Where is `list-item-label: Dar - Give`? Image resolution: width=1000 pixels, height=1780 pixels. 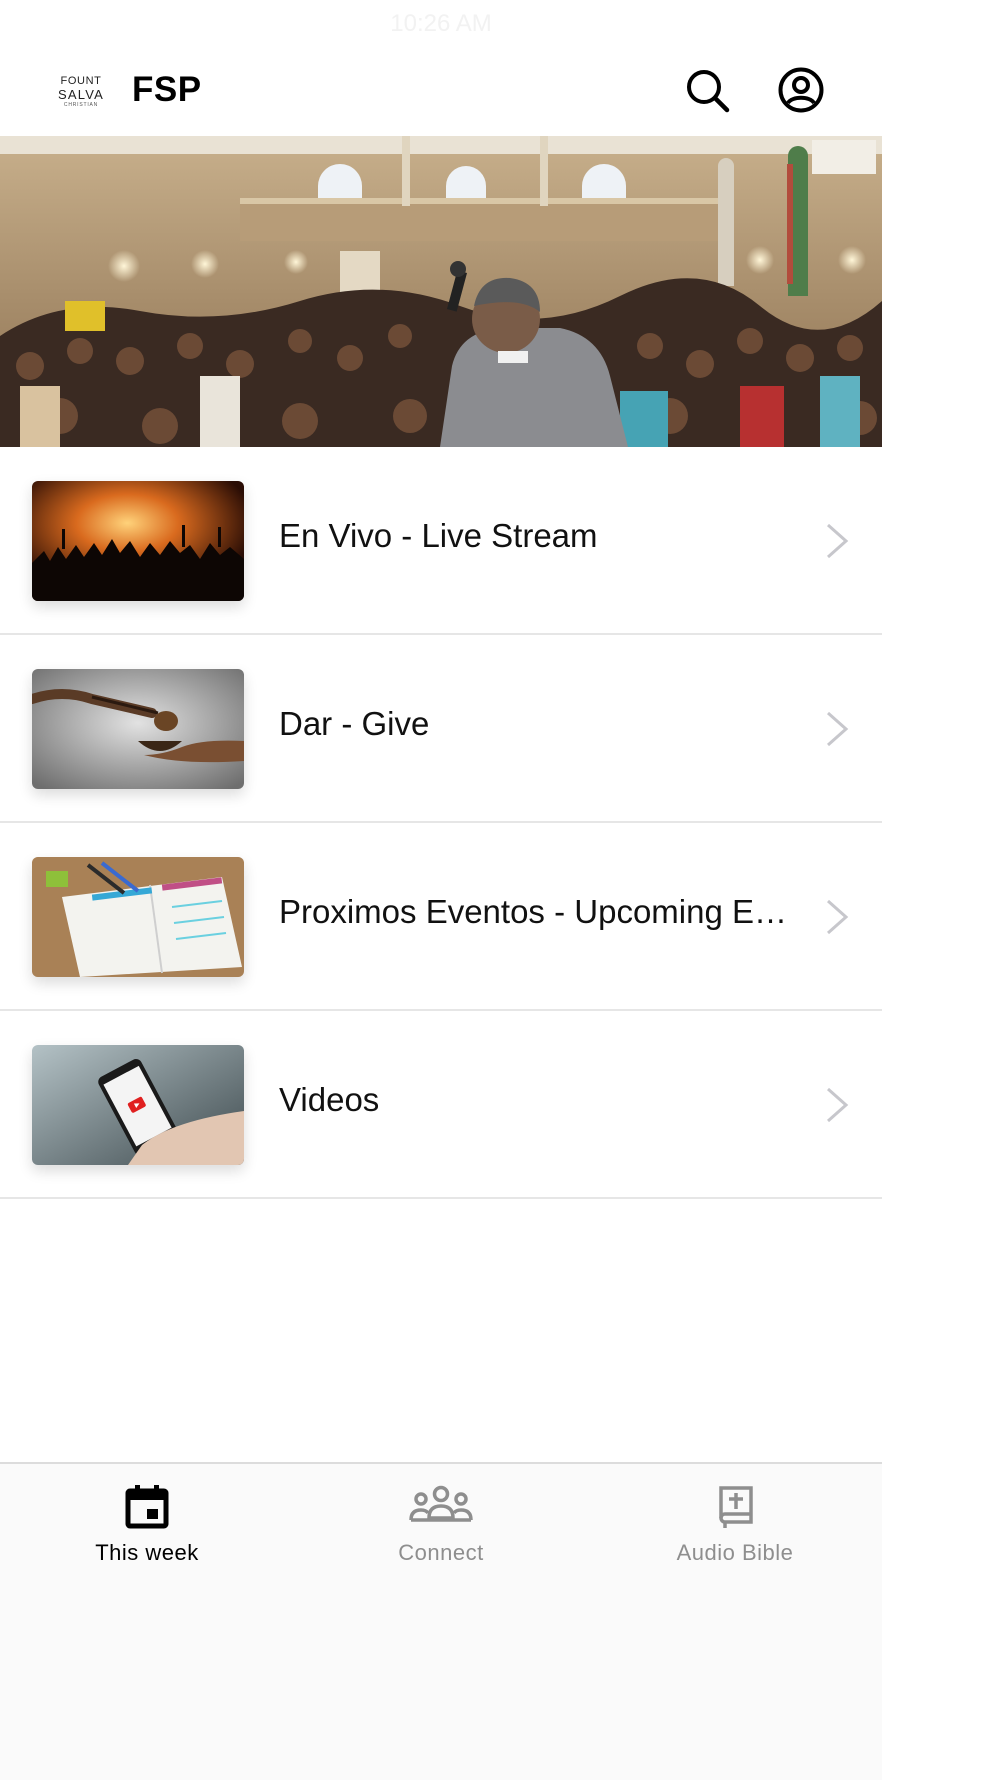
list-item-label: Dar - Give is located at coordinates (354, 723).